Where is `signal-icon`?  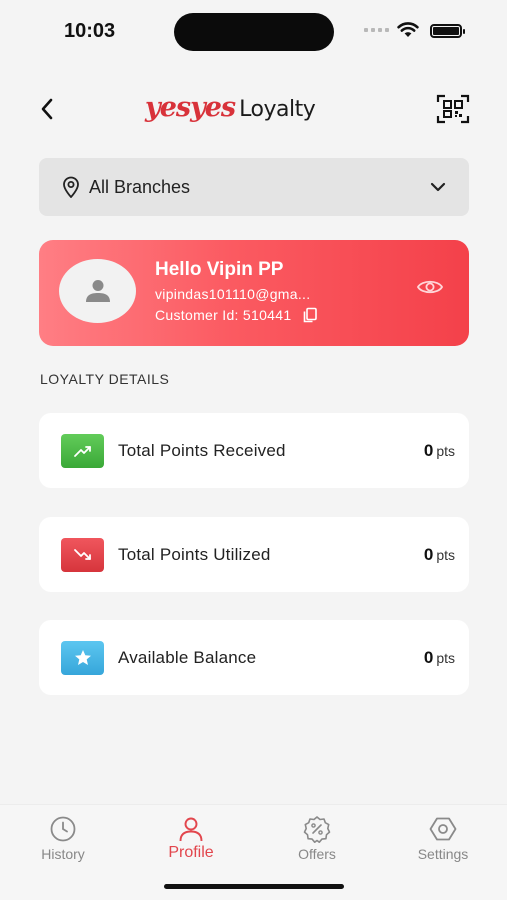
signal-icon is located at coordinates (376, 30).